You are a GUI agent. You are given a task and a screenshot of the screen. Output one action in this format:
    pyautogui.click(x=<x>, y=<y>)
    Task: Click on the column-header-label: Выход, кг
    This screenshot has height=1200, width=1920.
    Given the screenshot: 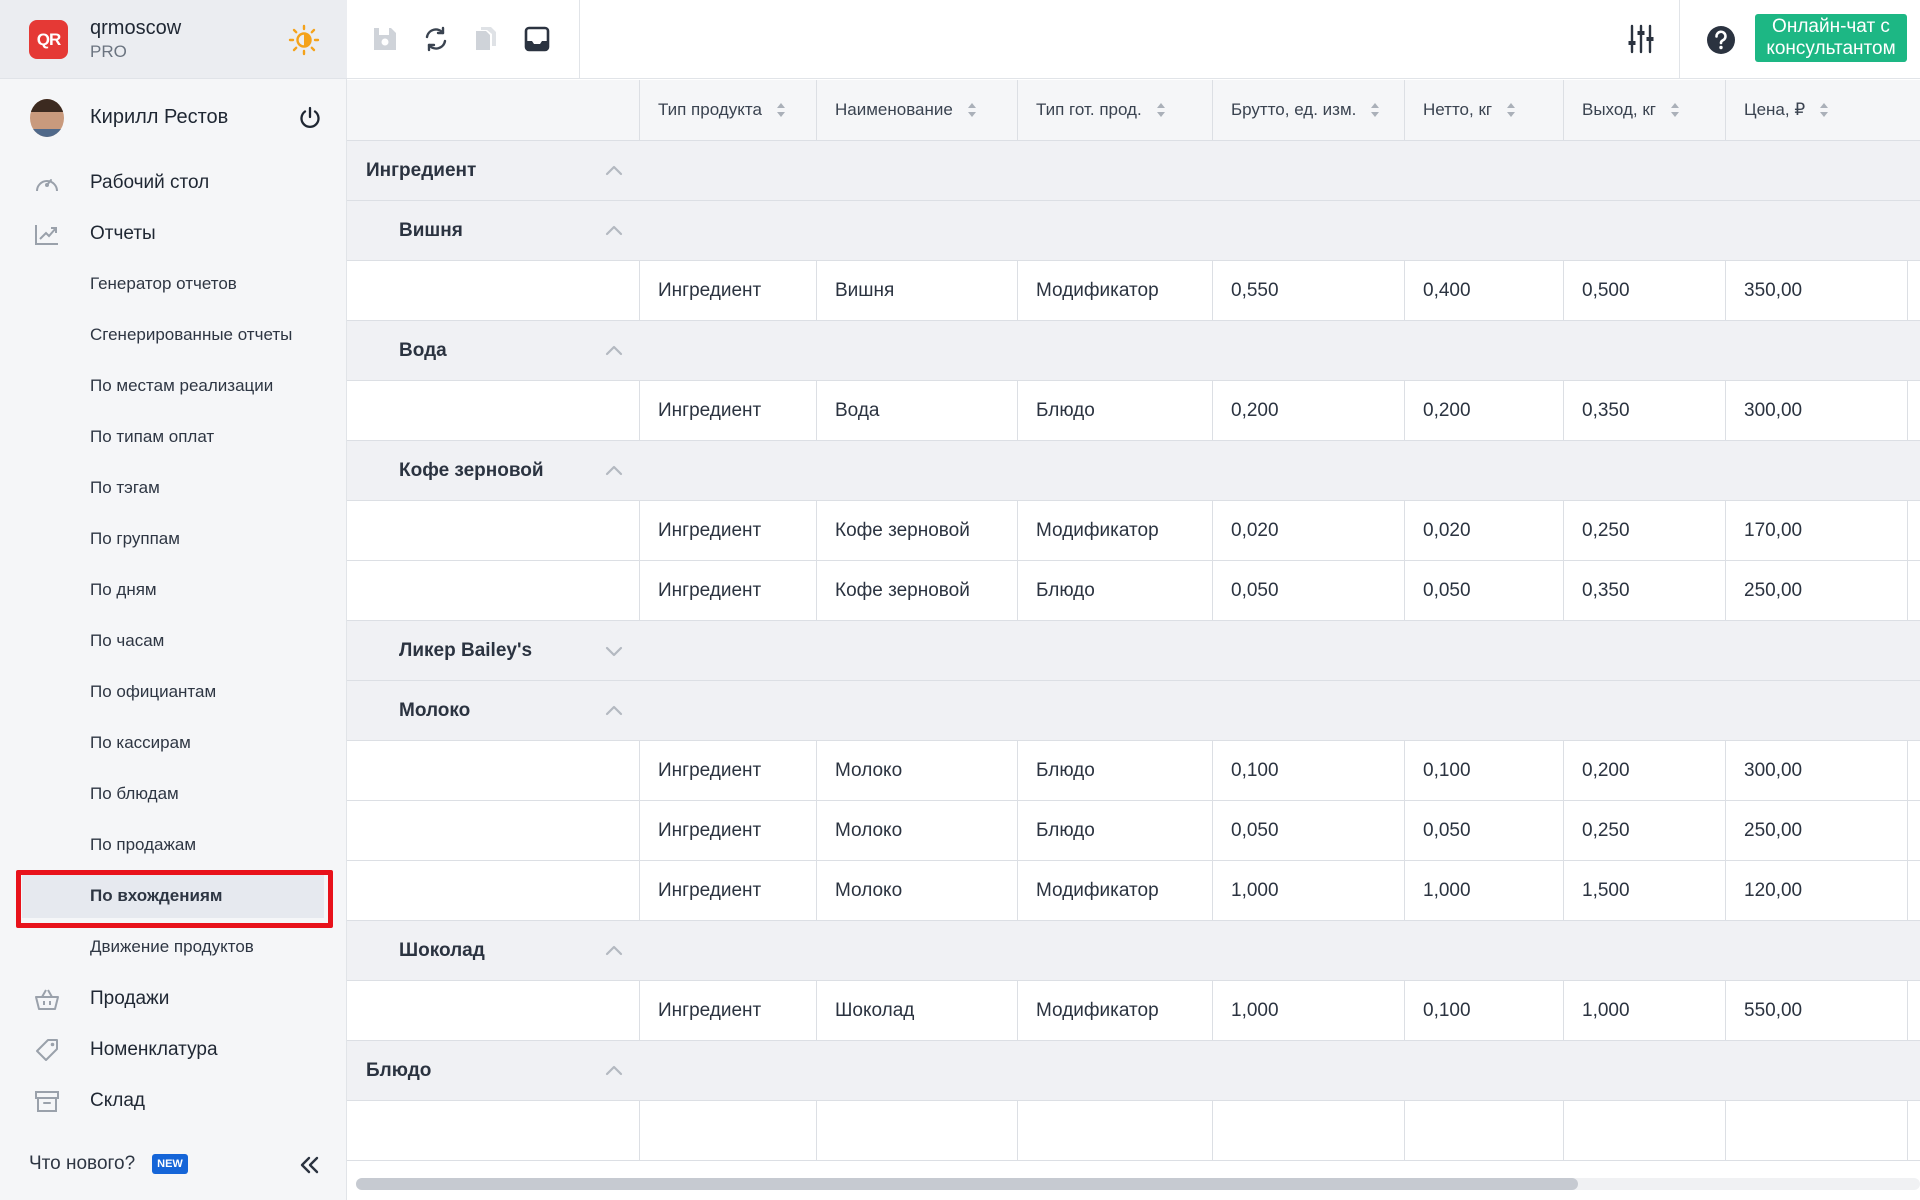 What is the action you would take?
    pyautogui.click(x=1619, y=109)
    